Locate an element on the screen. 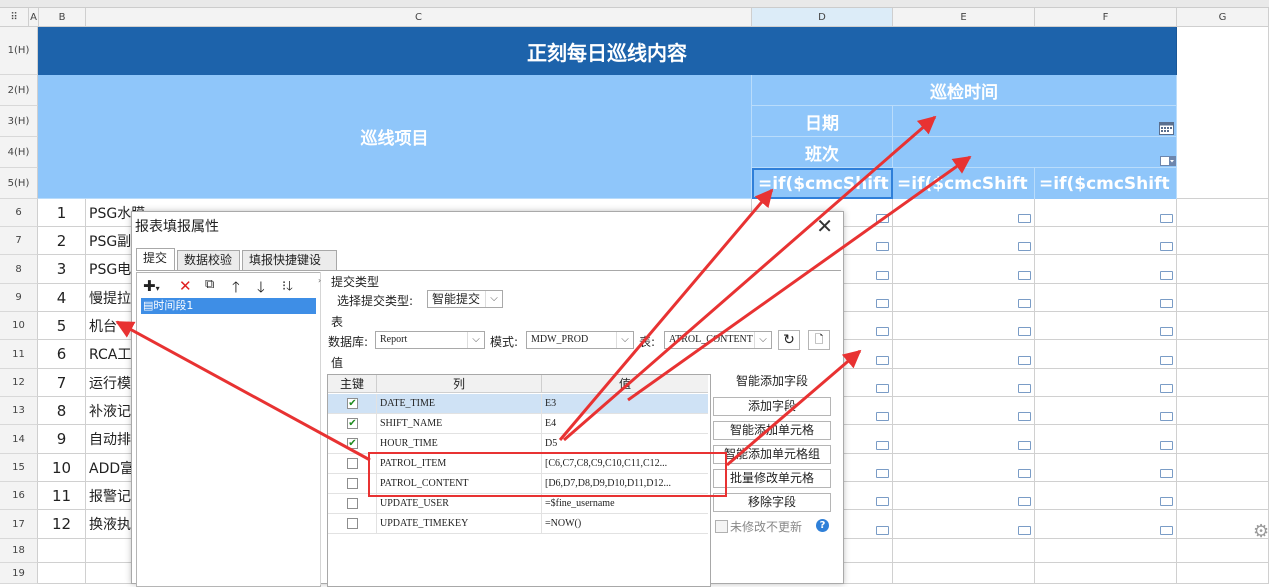 The image size is (1269, 587). batch-modify-cell-button: 批量修改单元格 is located at coordinates (772, 478).